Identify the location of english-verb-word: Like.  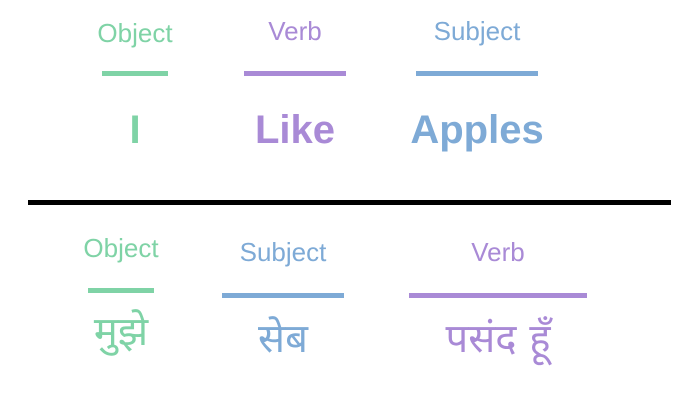
(295, 130).